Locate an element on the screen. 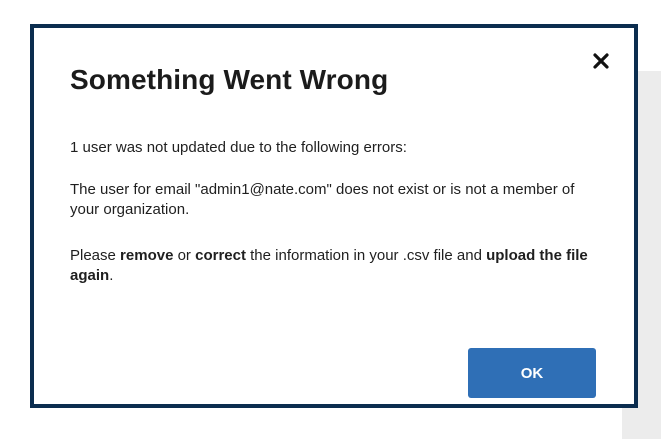 The image size is (661, 439). correct-emphasis: correct is located at coordinates (220, 255).